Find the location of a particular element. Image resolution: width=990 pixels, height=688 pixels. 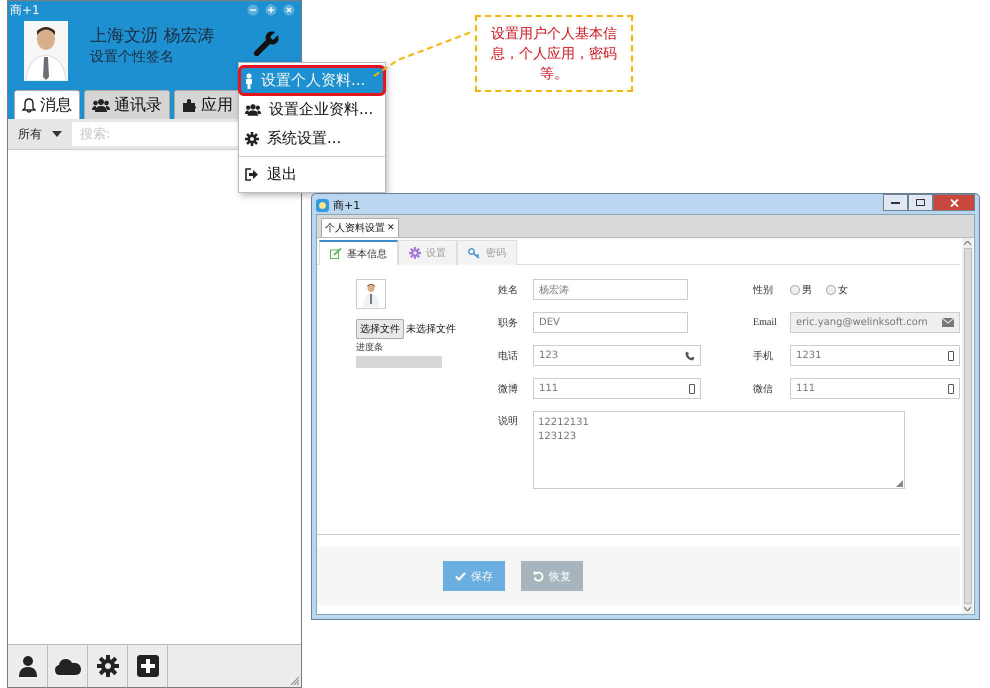

field-label: 微信 is located at coordinates (763, 389).